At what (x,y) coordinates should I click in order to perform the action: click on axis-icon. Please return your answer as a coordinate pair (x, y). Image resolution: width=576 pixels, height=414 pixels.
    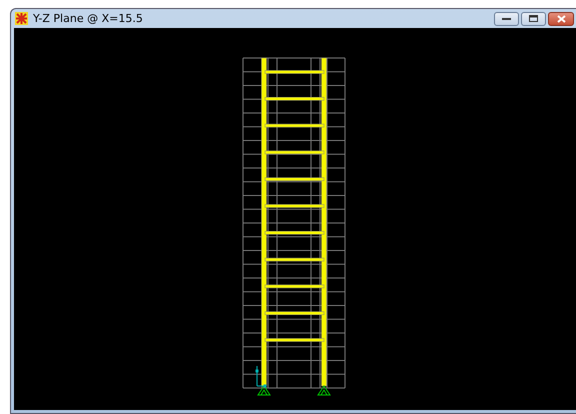
    Looking at the image, I should click on (261, 377).